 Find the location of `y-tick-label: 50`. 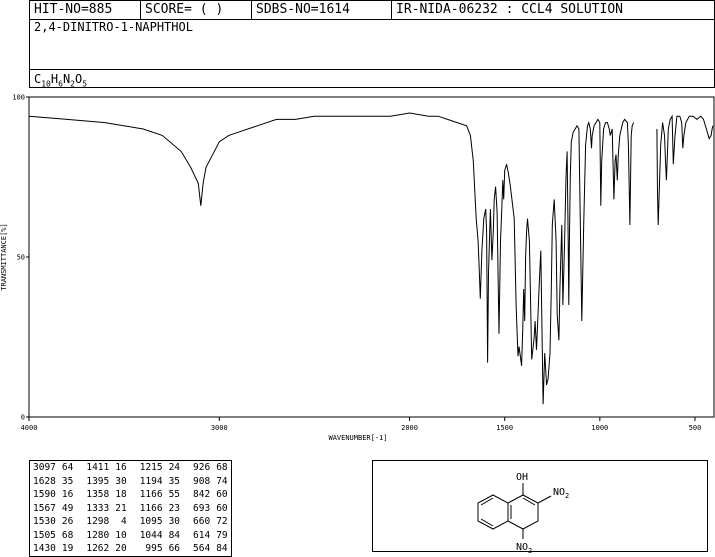

y-tick-label: 50 is located at coordinates (21, 258).